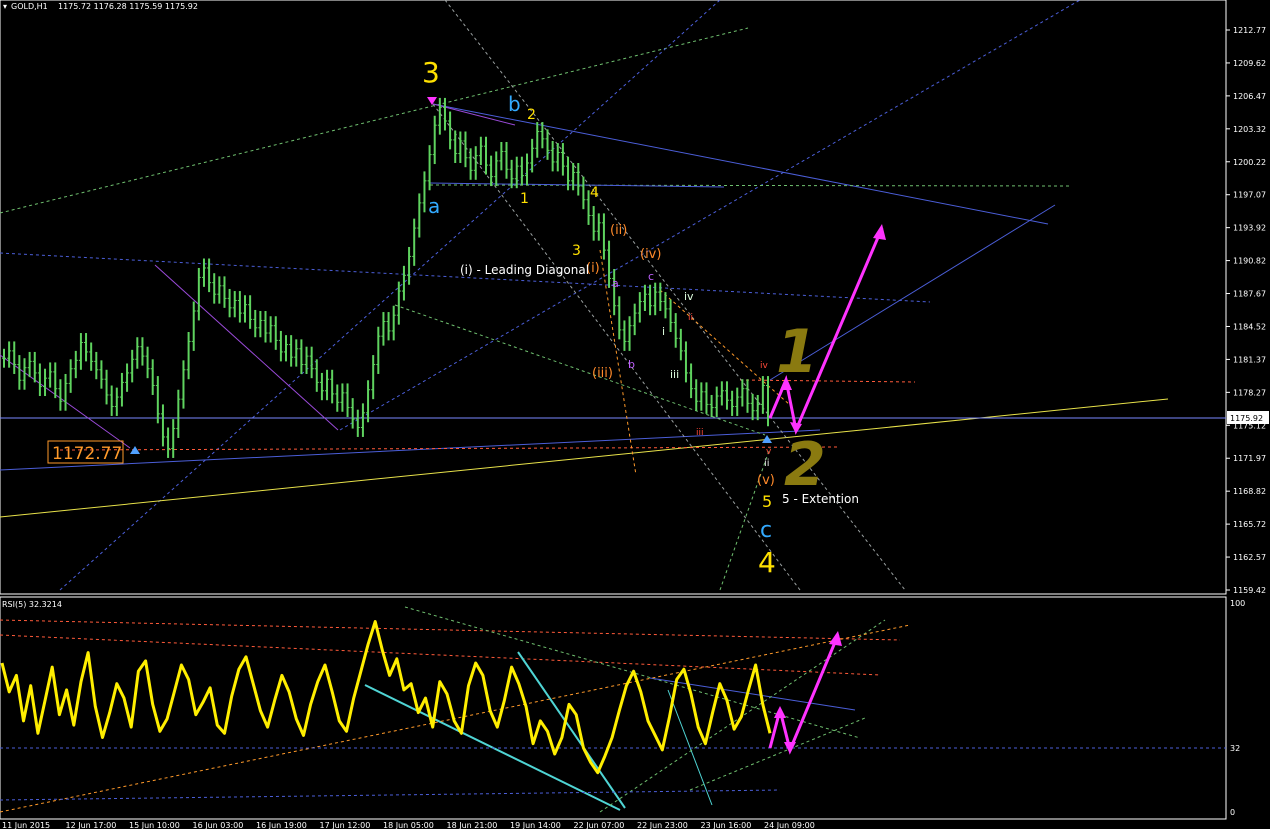 This screenshot has height=829, width=1270. Describe the element at coordinates (1249, 261) in the screenshot. I see `price-axis-label: 1190.82` at that location.